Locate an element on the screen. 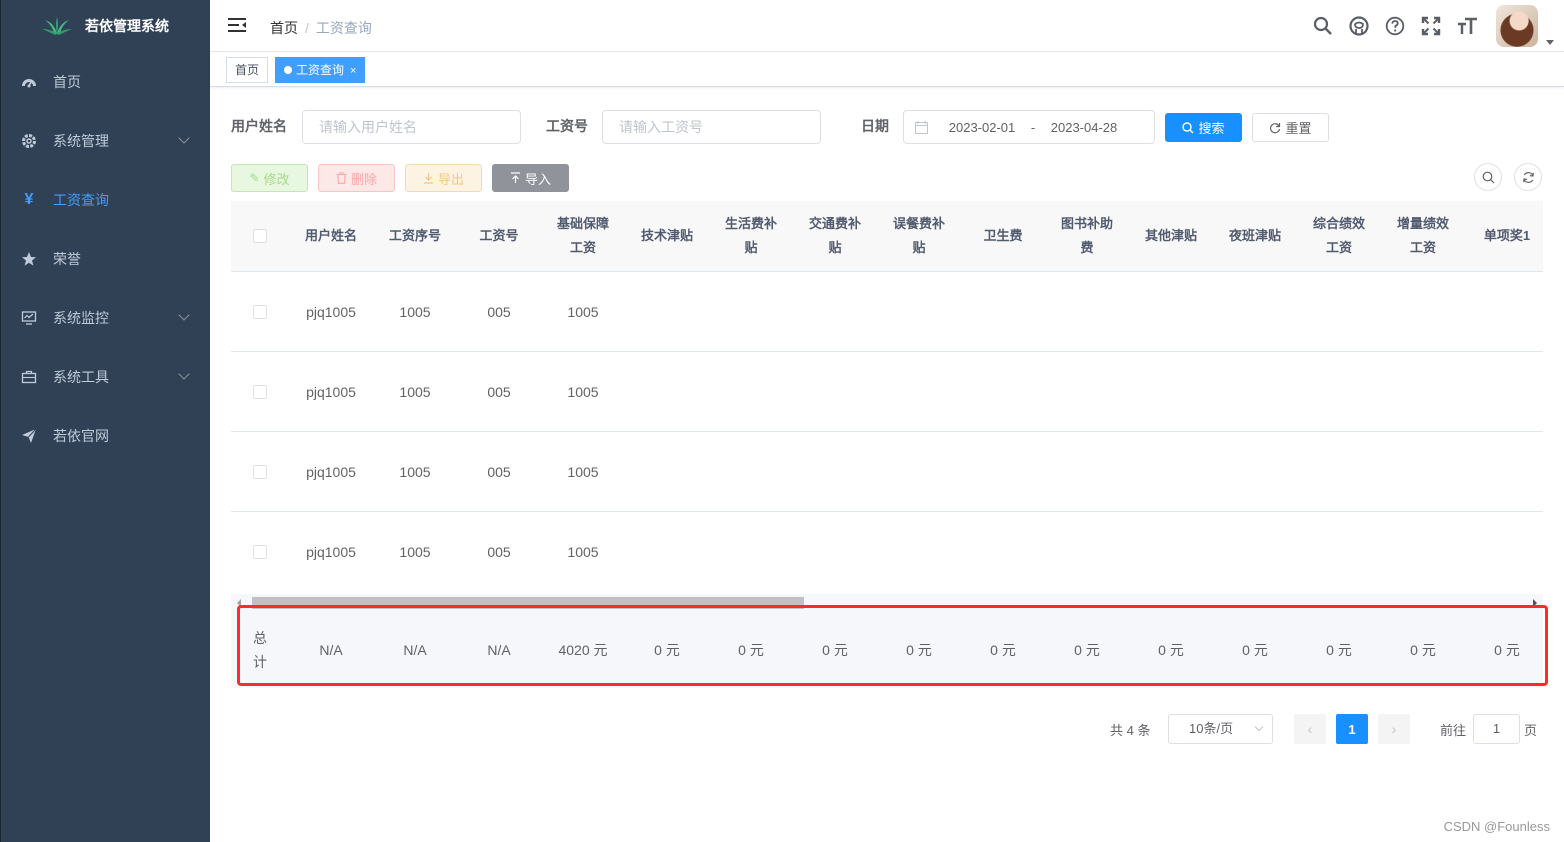 The width and height of the screenshot is (1564, 842). page-number-current: 1 is located at coordinates (1352, 729).